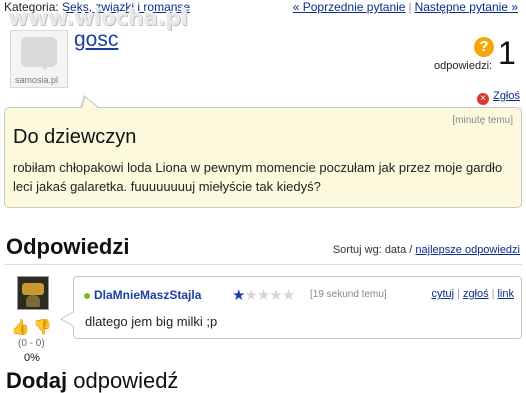 Image resolution: width=526 pixels, height=393 pixels. Describe the element at coordinates (87, 296) in the screenshot. I see `online-dot-icon` at that location.